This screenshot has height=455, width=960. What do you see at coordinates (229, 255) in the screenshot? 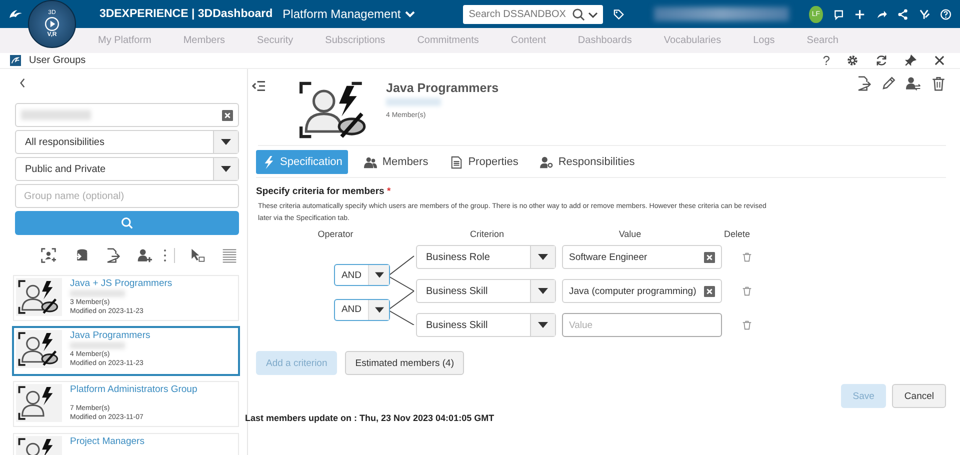
I see `list-view-icon` at bounding box center [229, 255].